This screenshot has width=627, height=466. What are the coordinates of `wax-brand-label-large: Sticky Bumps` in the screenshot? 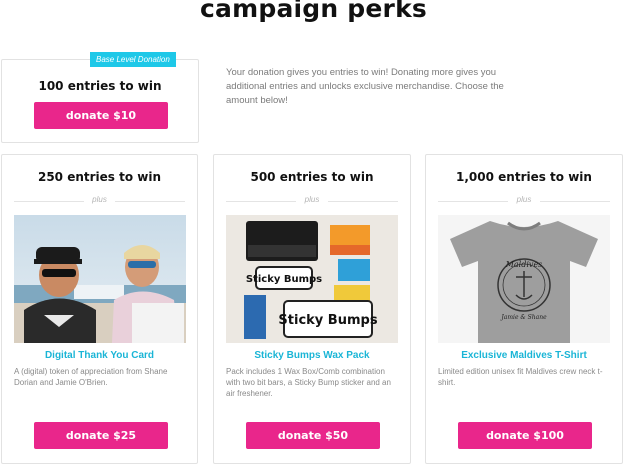 It's located at (327, 320).